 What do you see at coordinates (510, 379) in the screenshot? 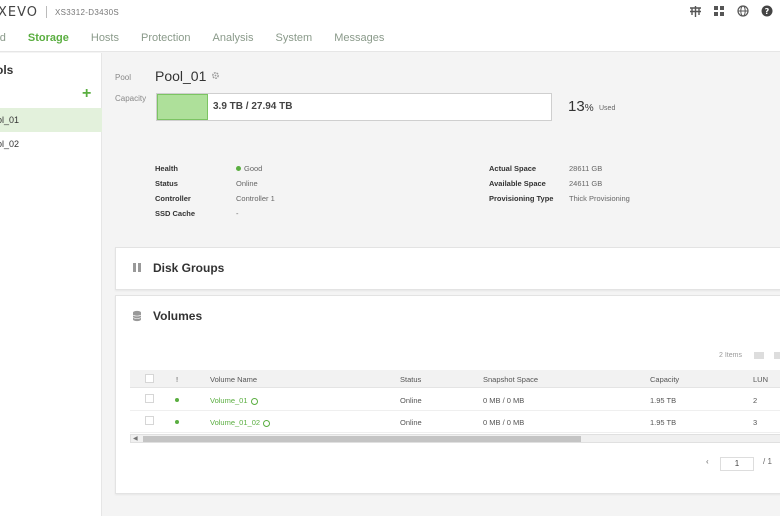
I see `col-snapshot-space: Snapshot Space` at bounding box center [510, 379].